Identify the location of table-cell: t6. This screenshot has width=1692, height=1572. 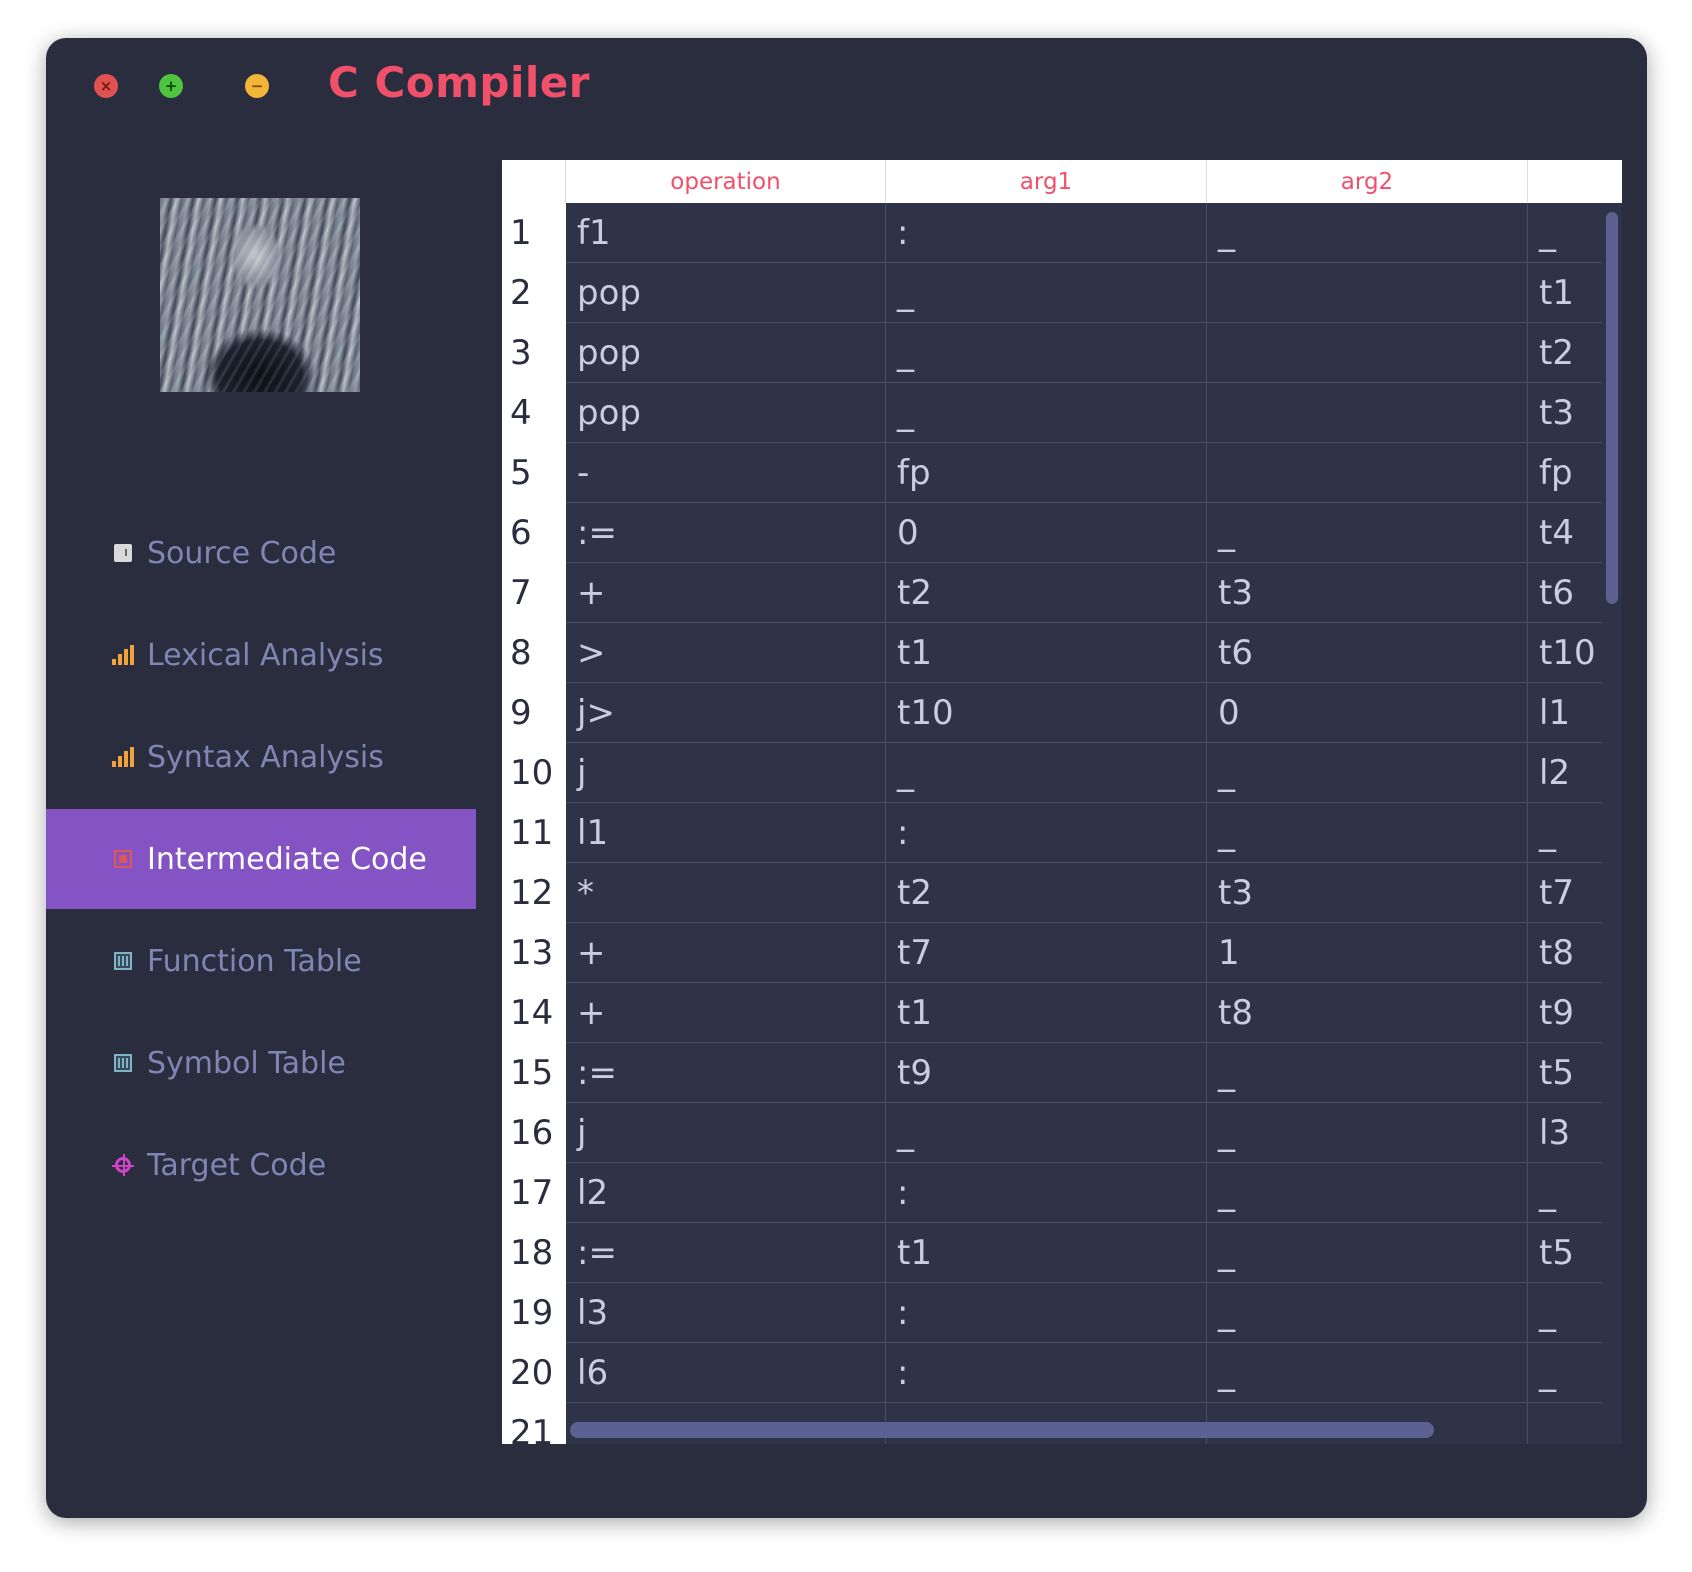
(1367, 653).